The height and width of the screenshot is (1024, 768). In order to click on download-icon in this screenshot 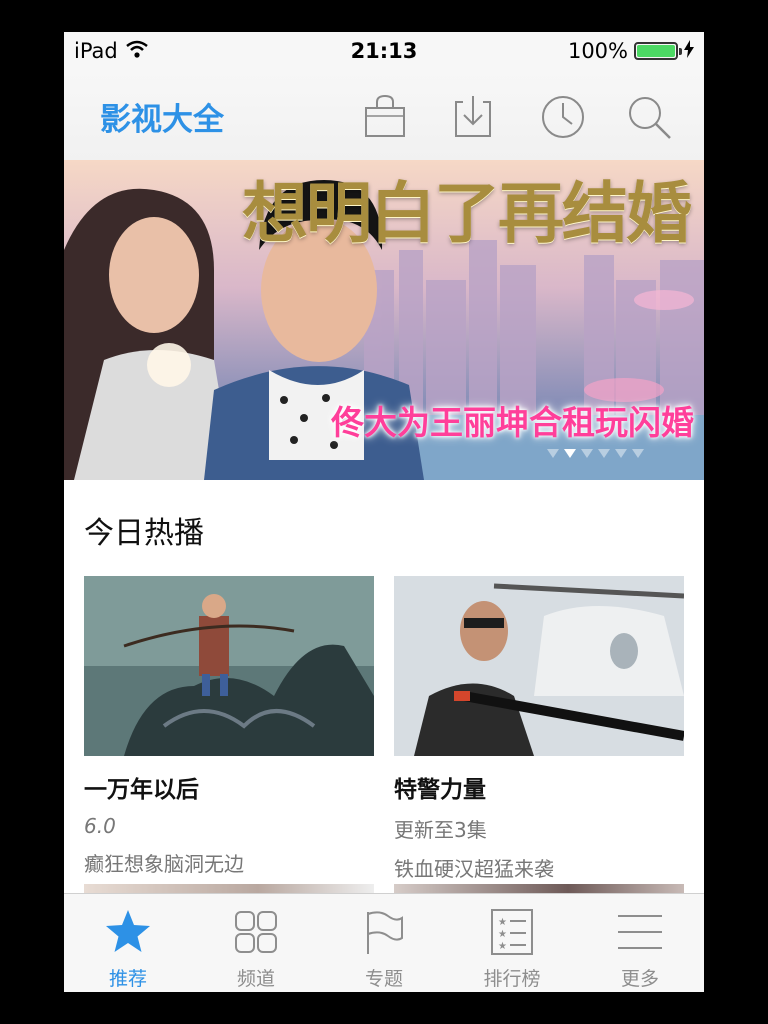, I will do `click(473, 117)`.